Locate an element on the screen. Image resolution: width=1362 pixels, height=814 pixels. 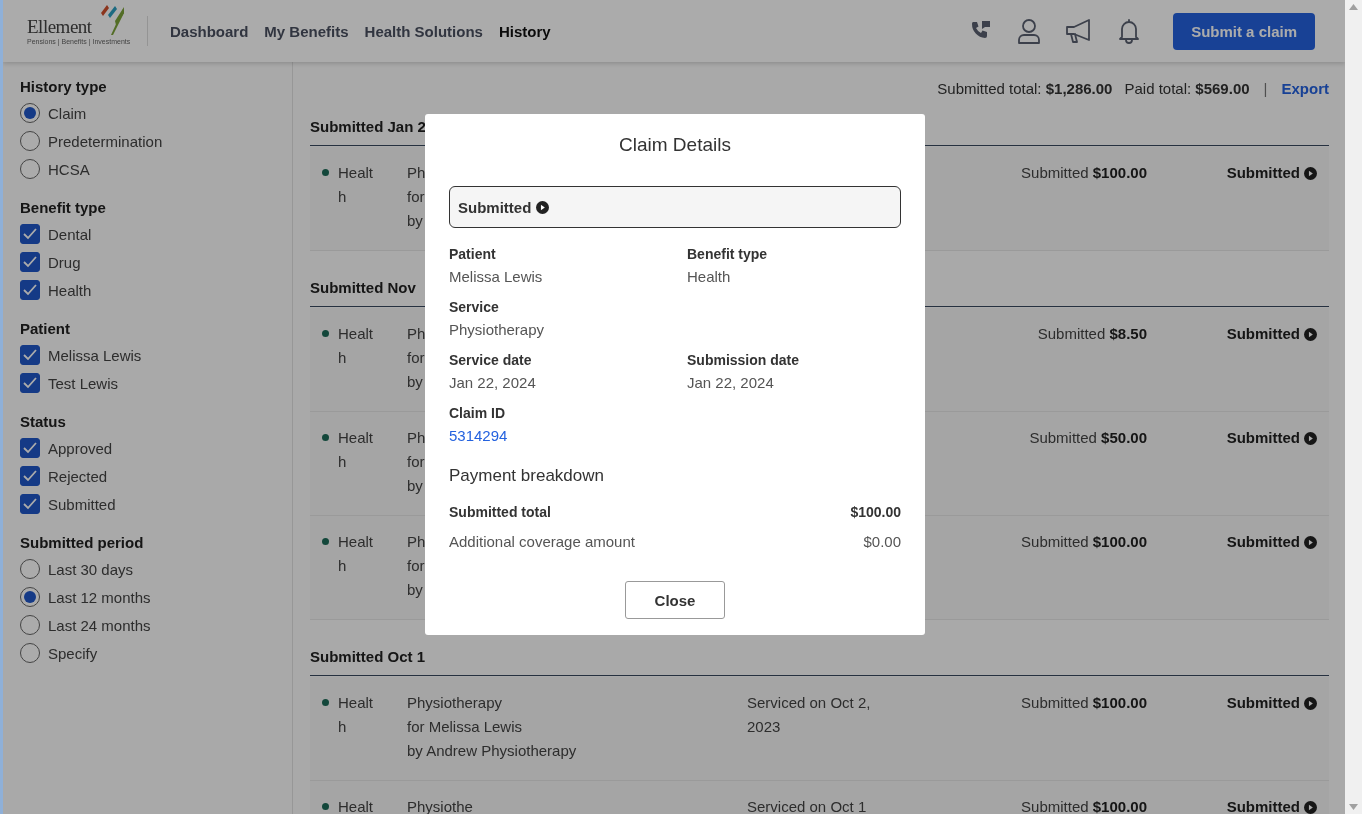
option-label: Specify is located at coordinates (73, 653).